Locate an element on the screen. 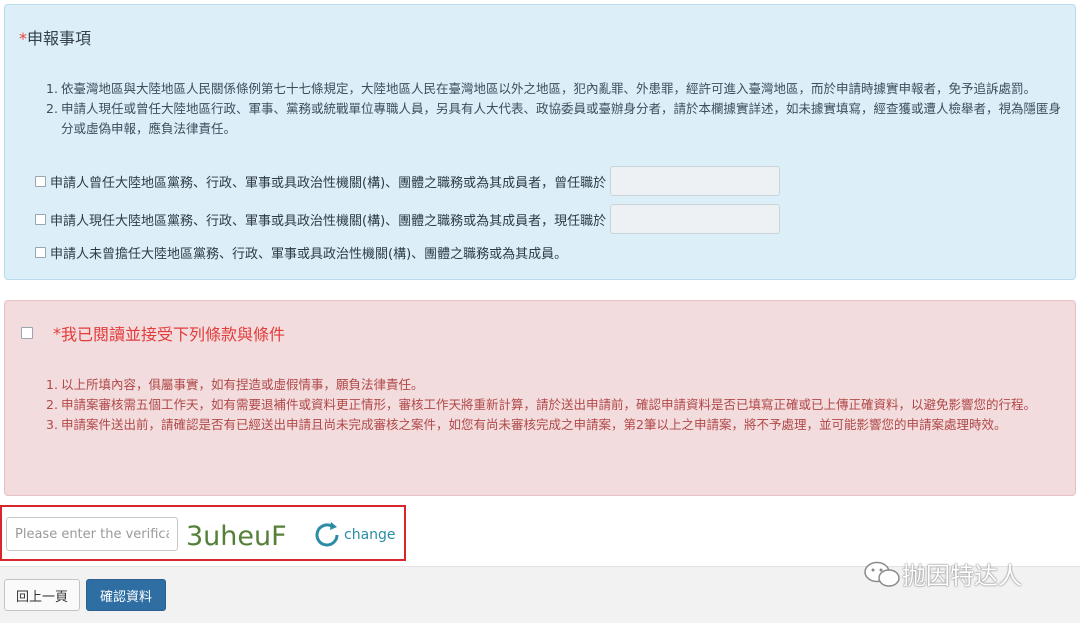 Image resolution: width=1080 pixels, height=623 pixels. former-position-input is located at coordinates (695, 181).